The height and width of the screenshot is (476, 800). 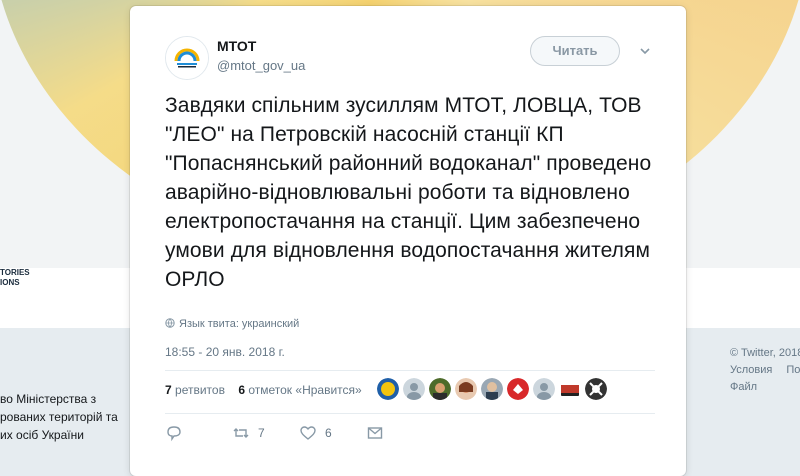 I want to click on retweet-icon, so click(x=241, y=433).